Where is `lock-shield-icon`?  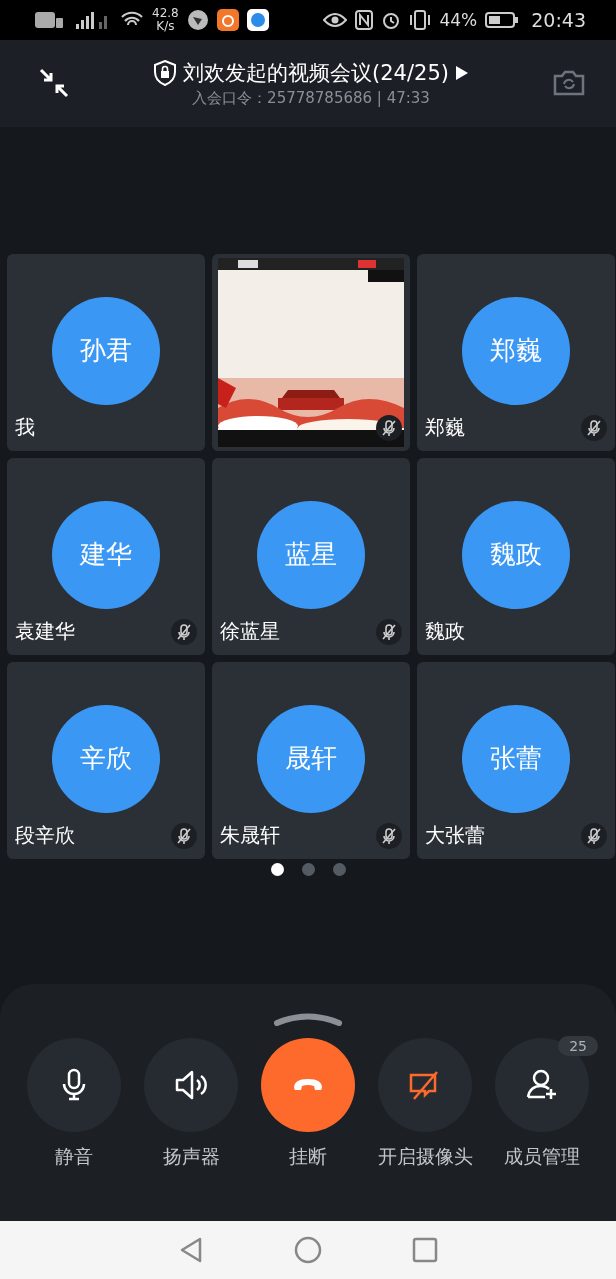 lock-shield-icon is located at coordinates (165, 72).